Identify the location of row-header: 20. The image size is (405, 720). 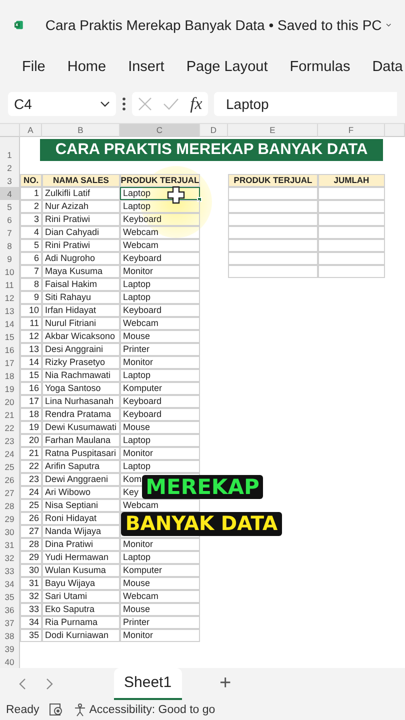
(10, 401).